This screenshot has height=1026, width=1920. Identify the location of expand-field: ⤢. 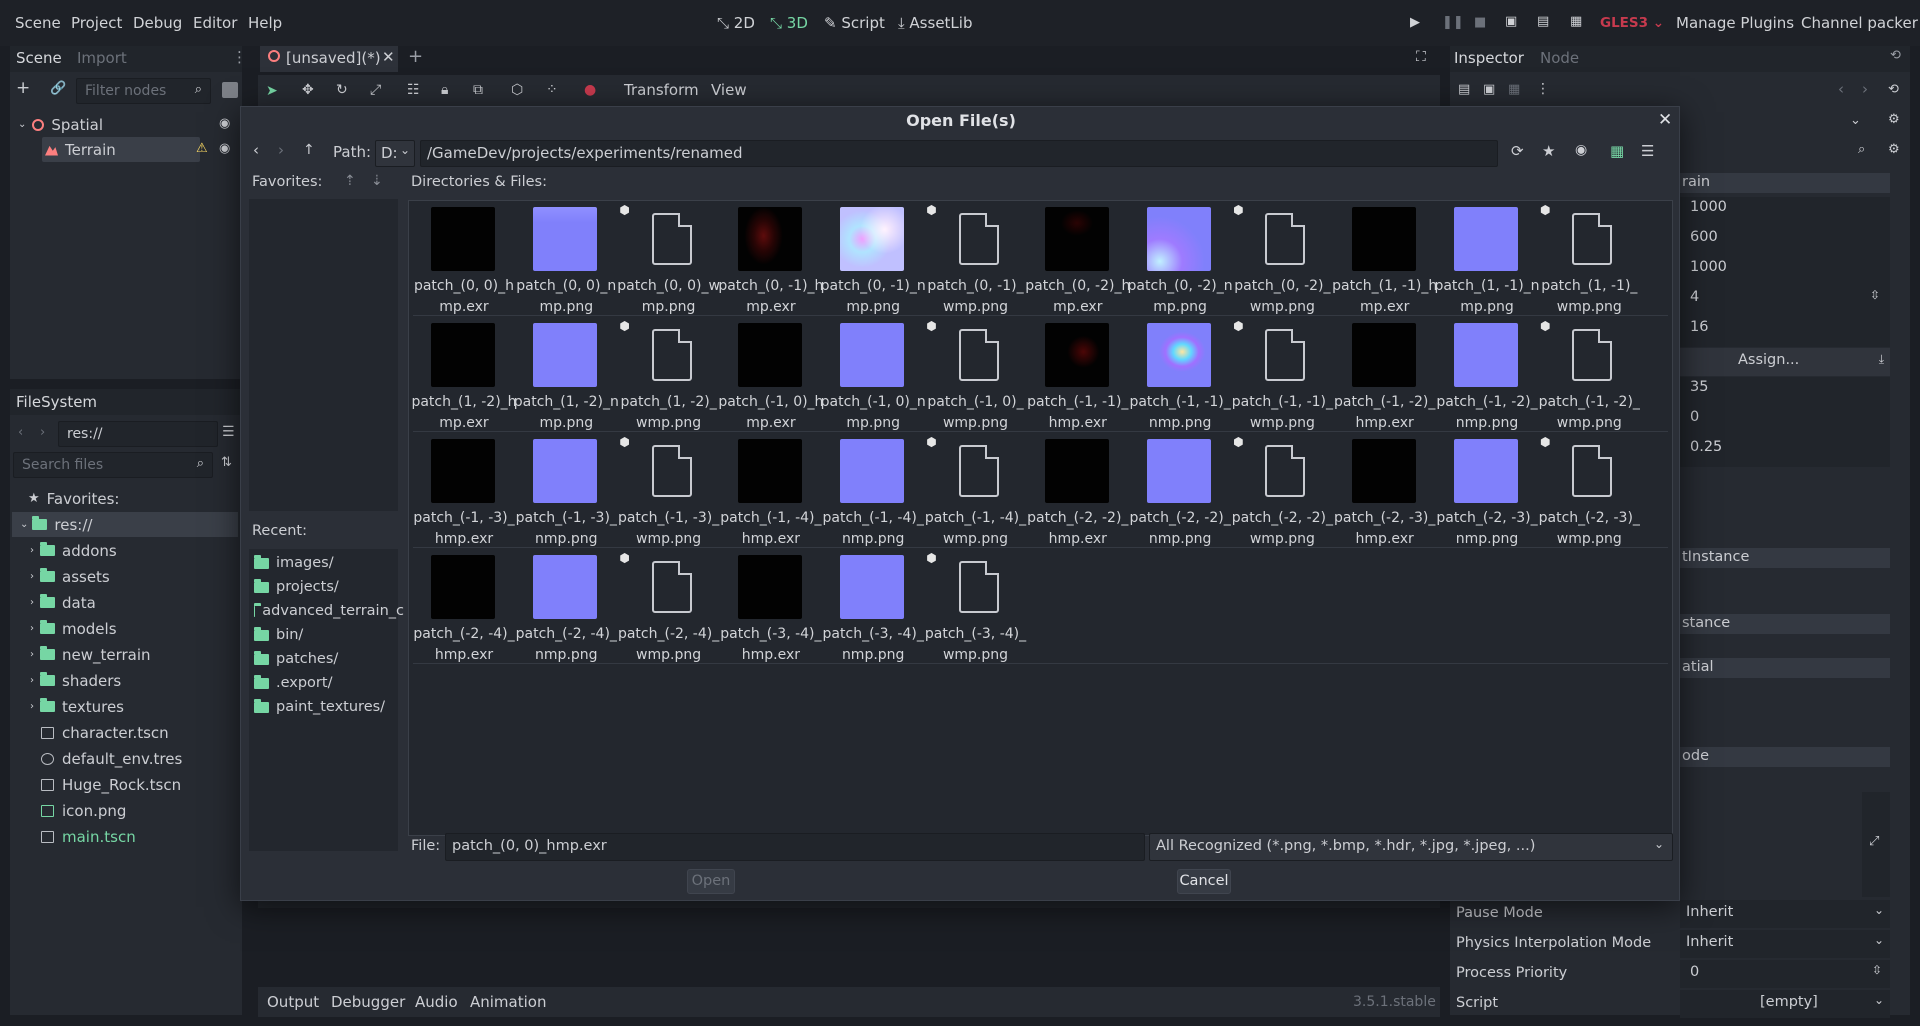
(1876, 844).